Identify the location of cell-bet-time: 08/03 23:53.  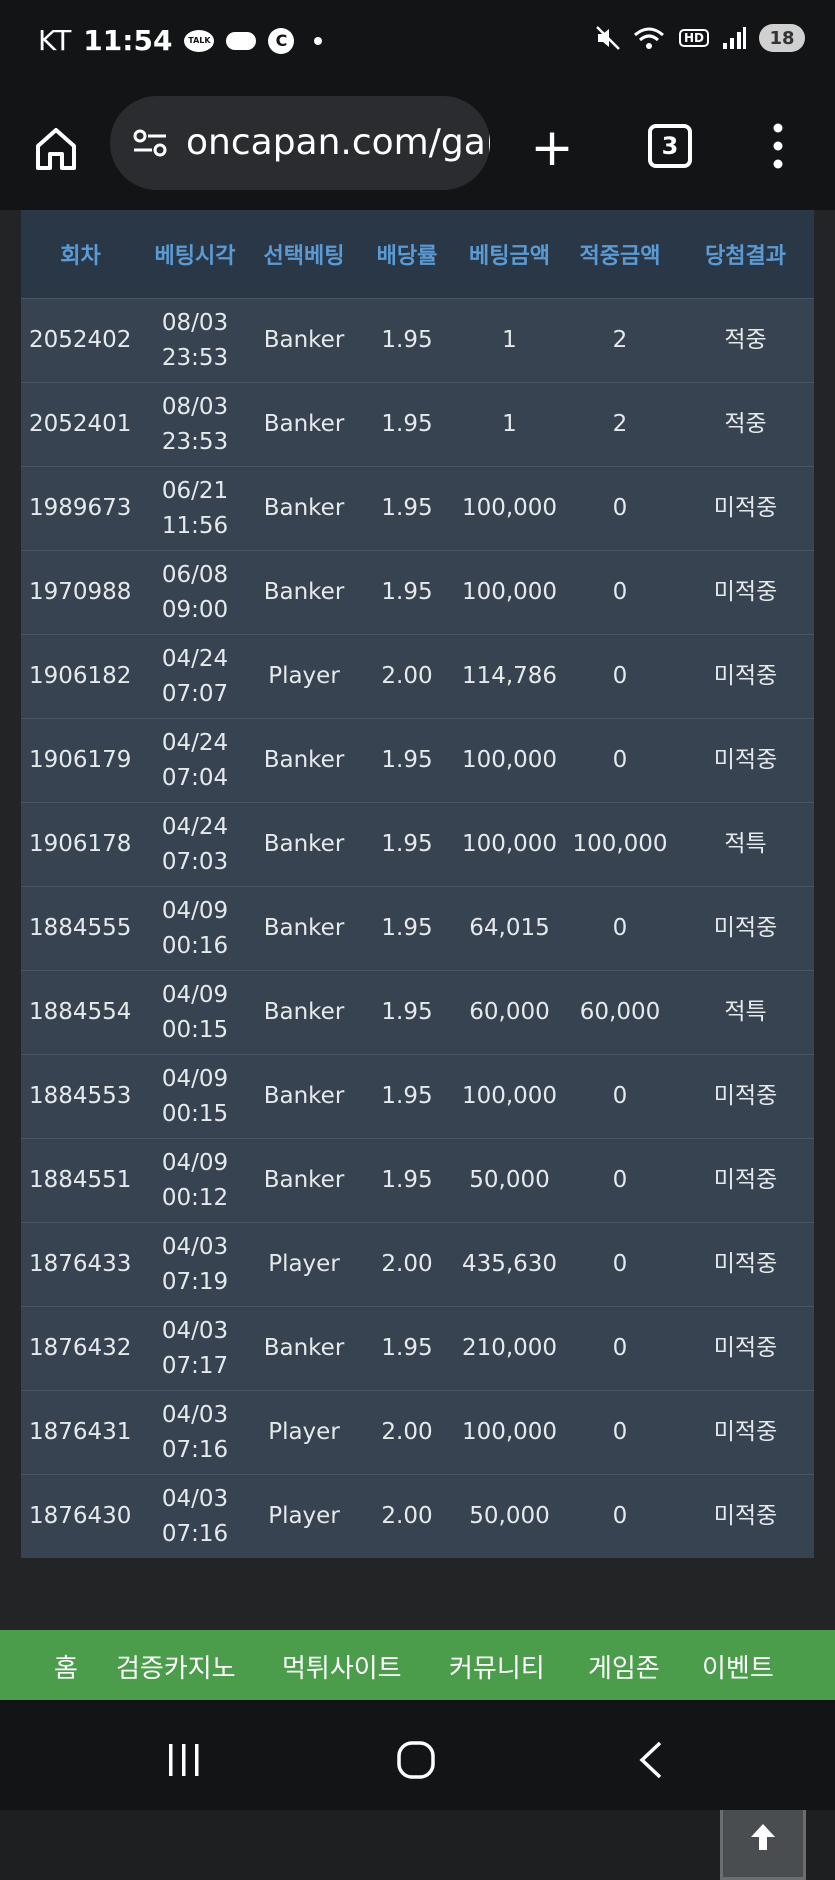
(195, 340).